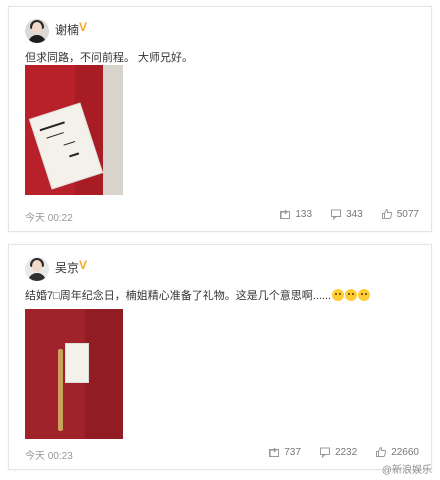  What do you see at coordinates (304, 214) in the screenshot?
I see `repost-count: 133` at bounding box center [304, 214].